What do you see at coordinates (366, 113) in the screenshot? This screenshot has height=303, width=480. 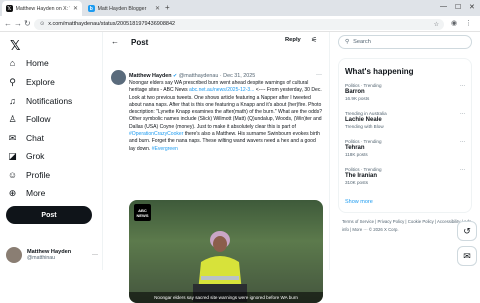 I see `trend-context: Trending in Australia` at bounding box center [366, 113].